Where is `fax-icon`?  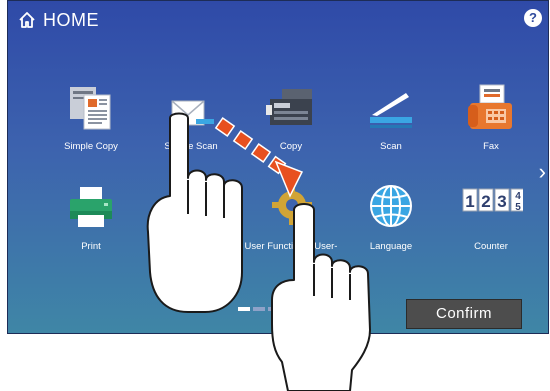
fax-icon is located at coordinates (490, 106).